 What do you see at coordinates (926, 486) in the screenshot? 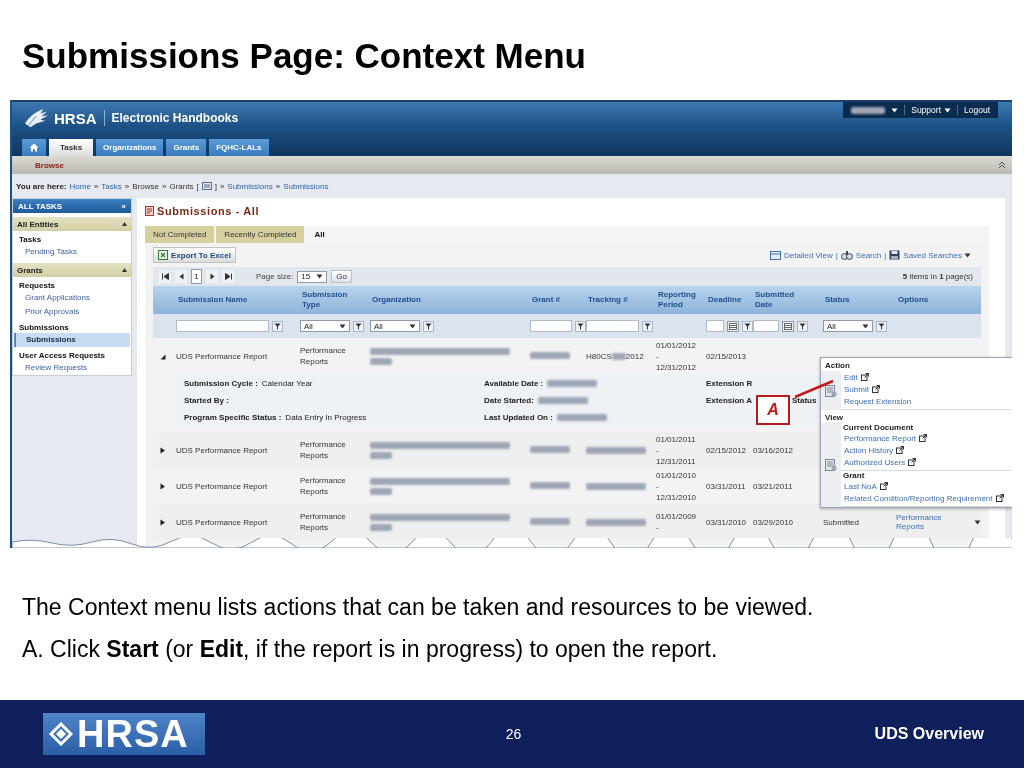
I see `menu-item: Last NoA` at bounding box center [926, 486].